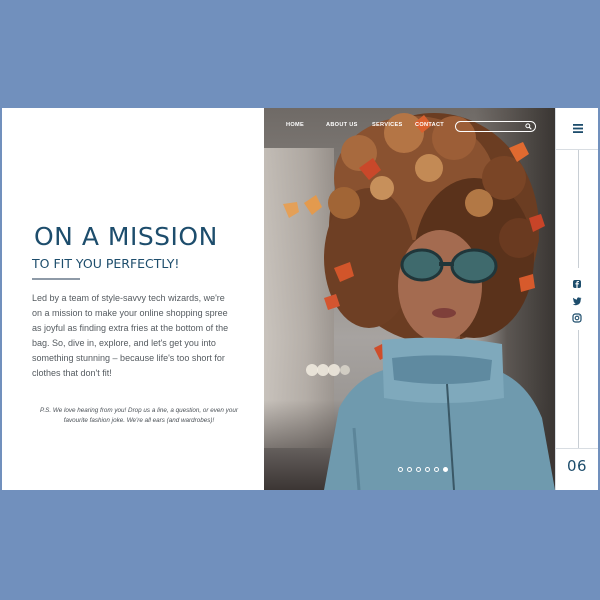 This screenshot has height=600, width=600. What do you see at coordinates (578, 389) in the screenshot?
I see `sidebar-line-bottom` at bounding box center [578, 389].